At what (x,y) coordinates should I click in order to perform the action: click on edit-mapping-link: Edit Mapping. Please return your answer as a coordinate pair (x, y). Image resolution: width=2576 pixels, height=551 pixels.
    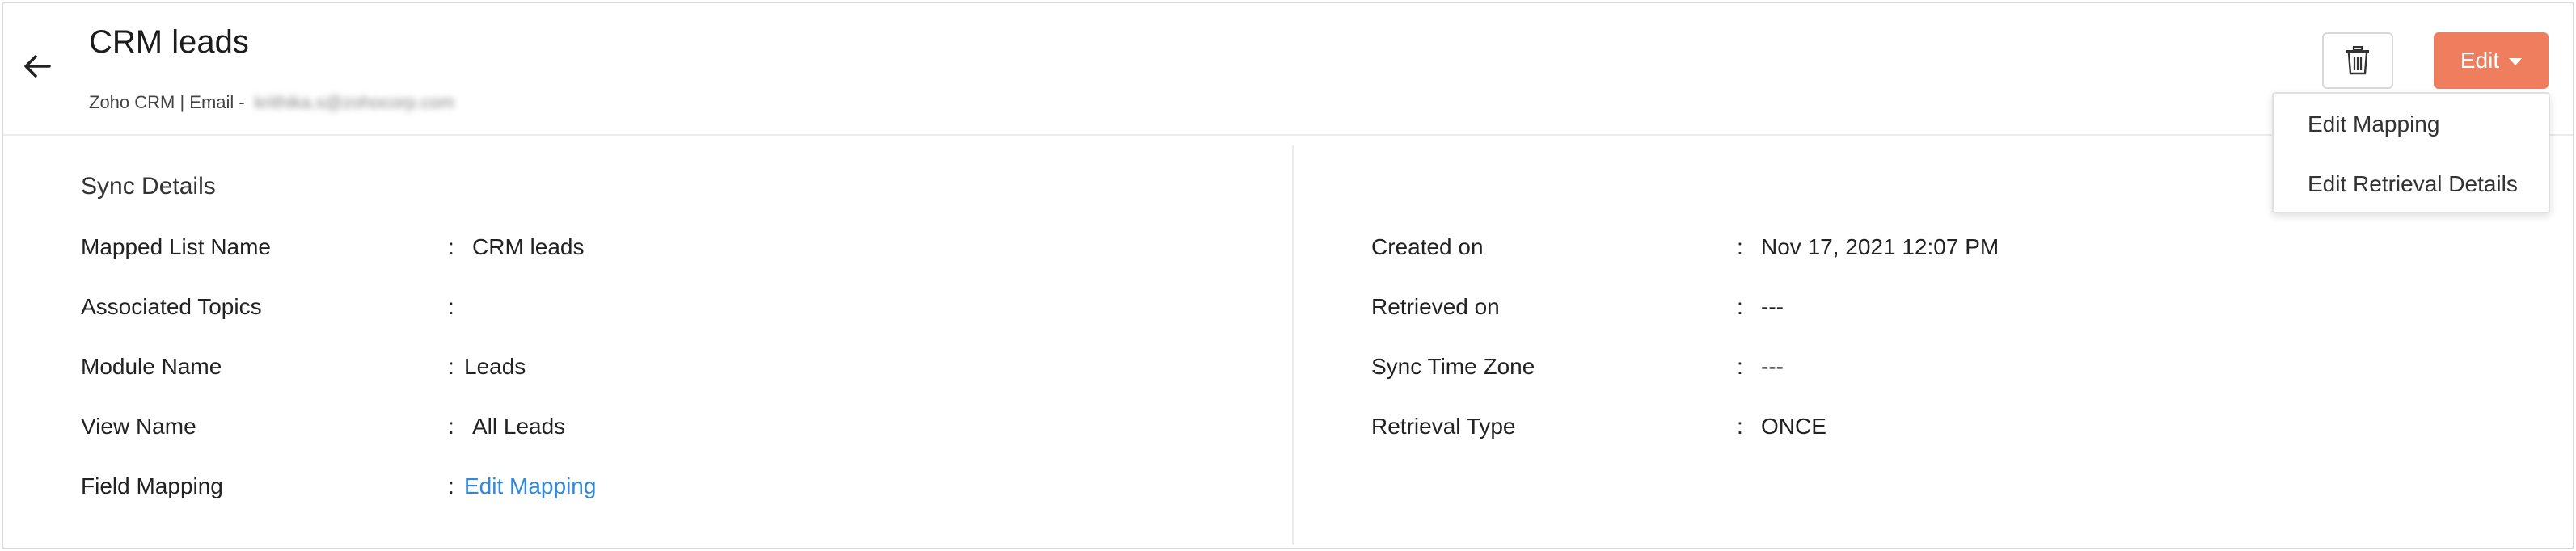
    Looking at the image, I should click on (530, 486).